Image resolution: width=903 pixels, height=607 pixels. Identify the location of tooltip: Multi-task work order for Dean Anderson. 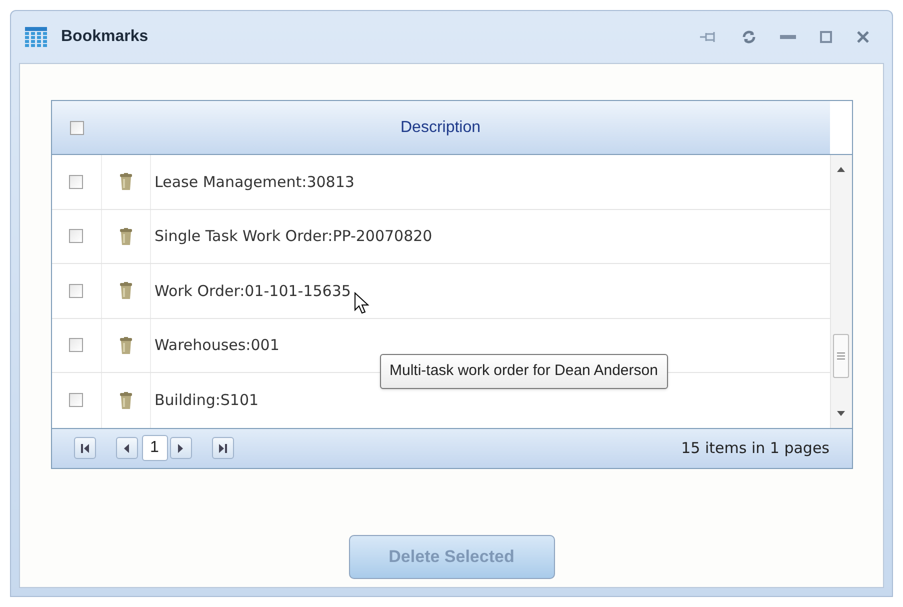
(524, 371).